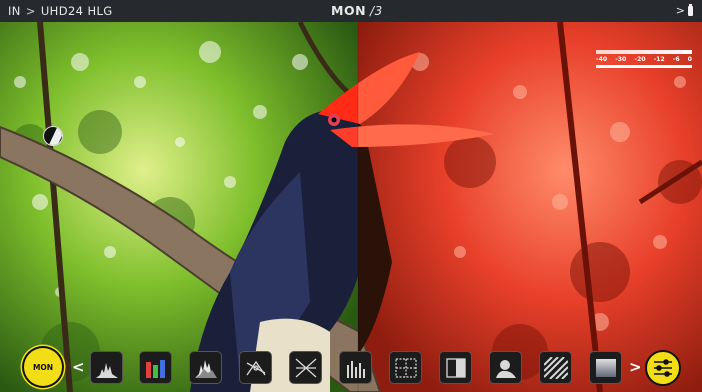 Image resolution: width=702 pixels, height=392 pixels. Describe the element at coordinates (689, 59) in the screenshot. I see `scale-label: 0` at that location.